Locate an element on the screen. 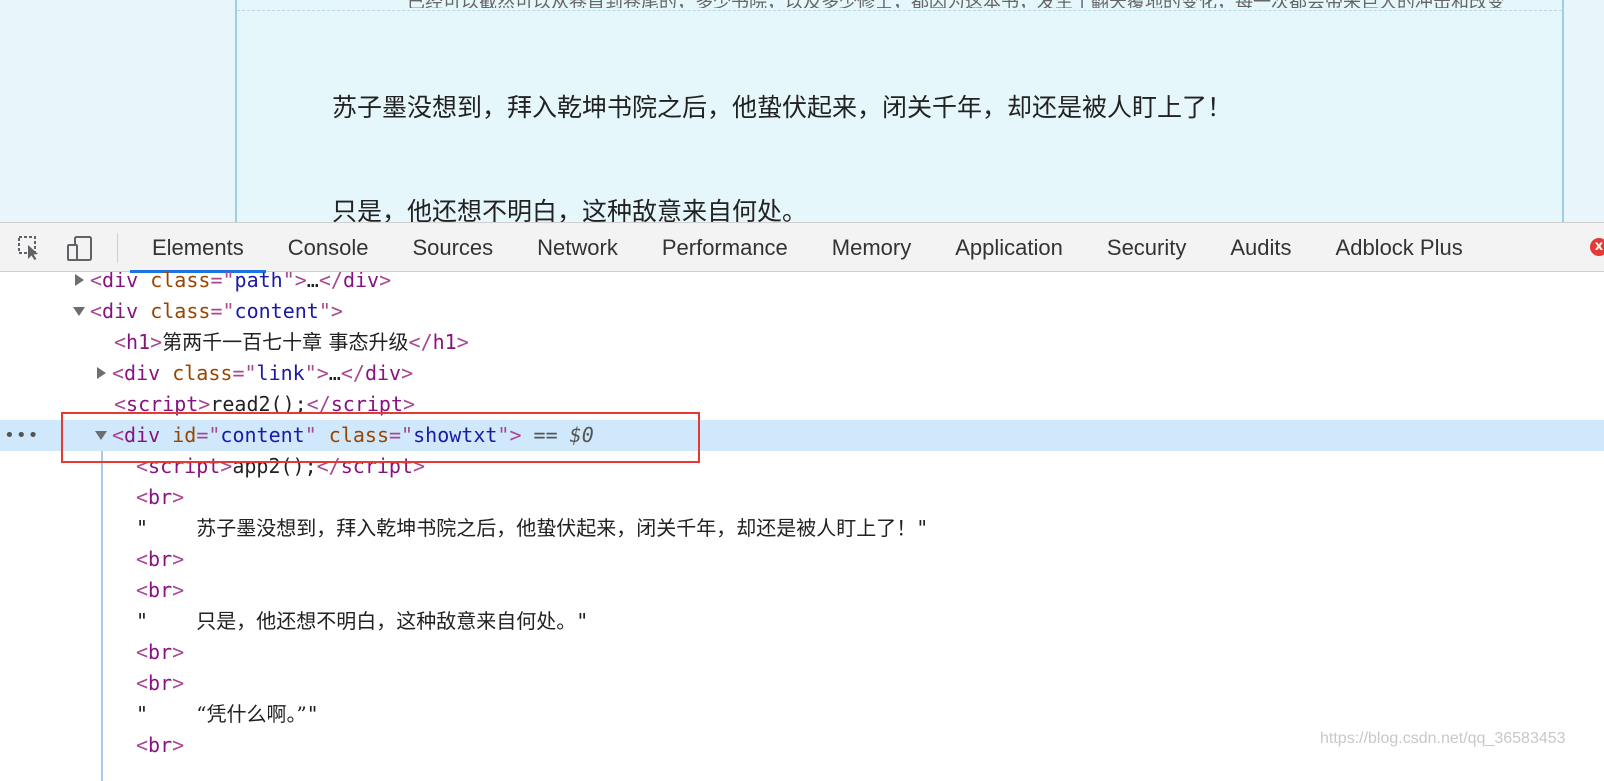 The width and height of the screenshot is (1604, 781). tab-console: Console is located at coordinates (328, 247).